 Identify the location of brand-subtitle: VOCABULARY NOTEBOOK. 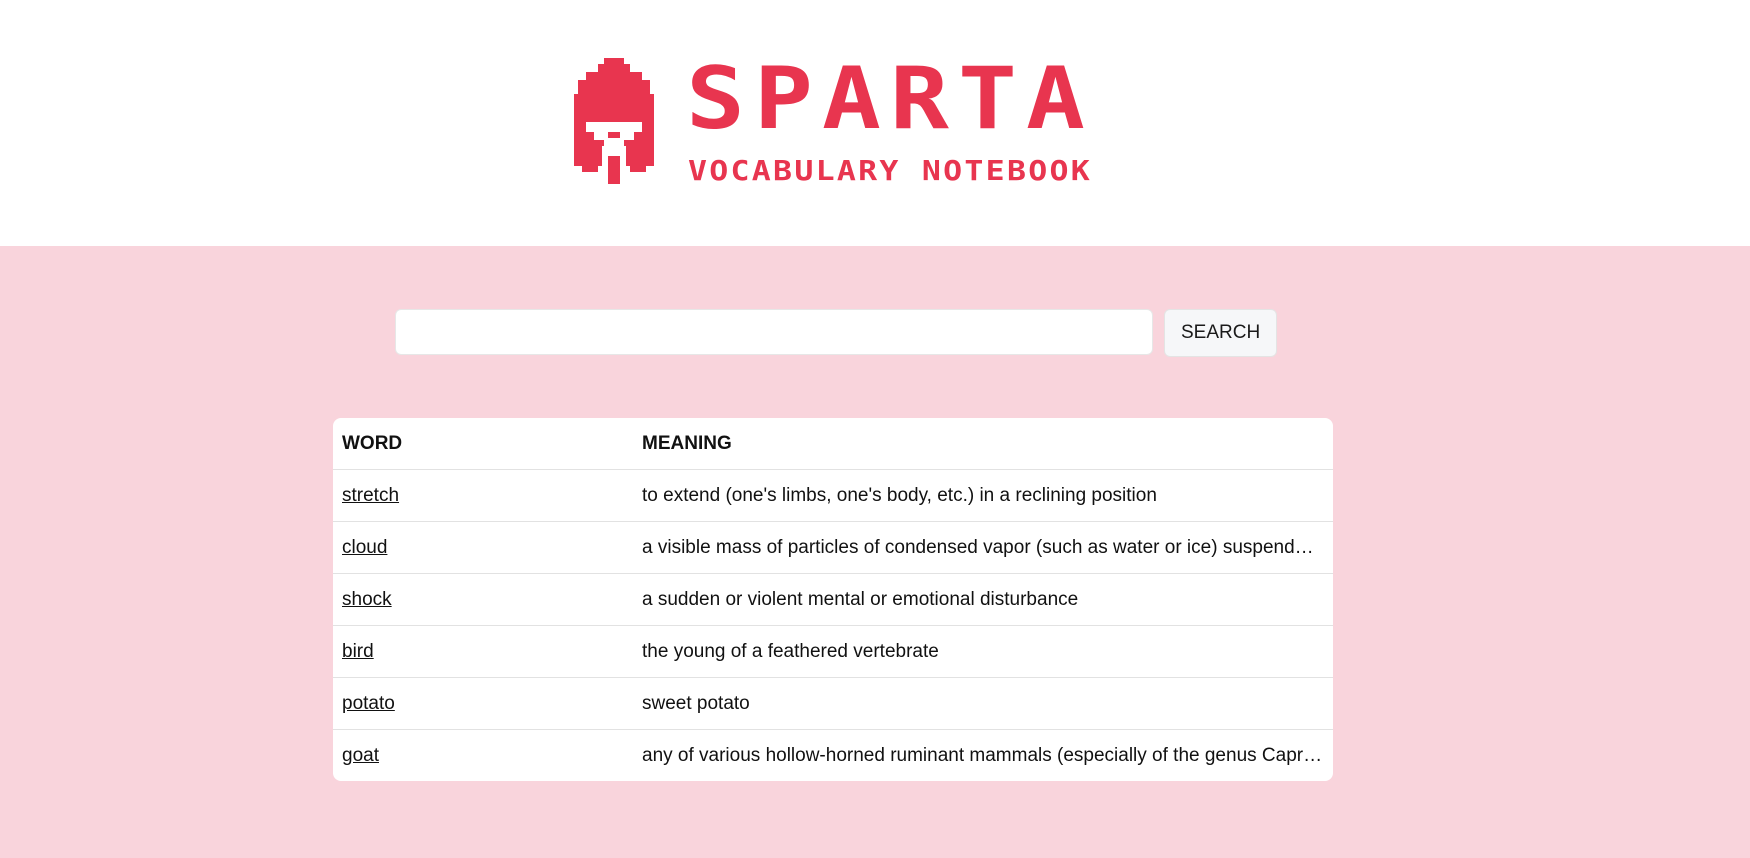
(890, 169).